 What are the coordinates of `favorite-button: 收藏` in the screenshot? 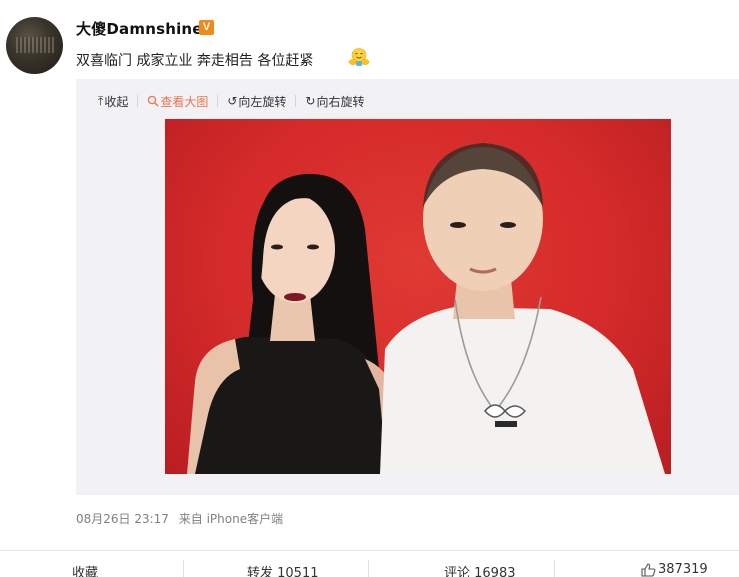 It's located at (85, 569).